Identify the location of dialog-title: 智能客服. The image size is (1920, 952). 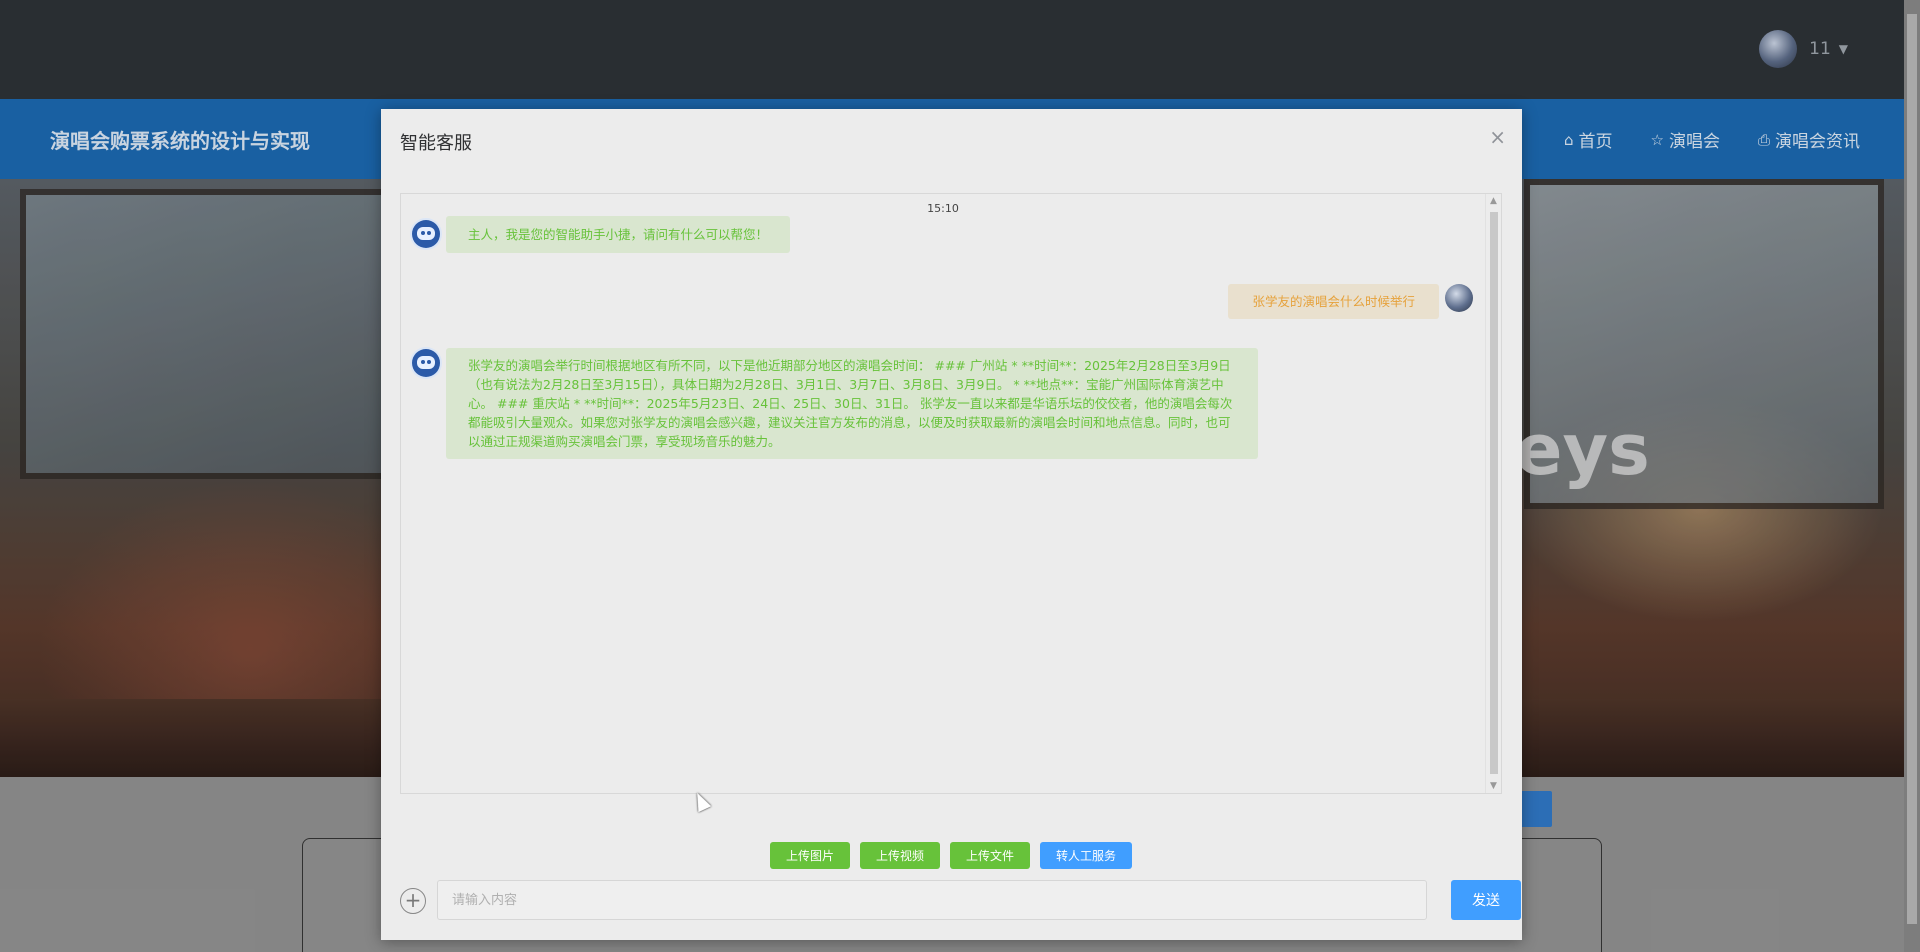
(436, 143).